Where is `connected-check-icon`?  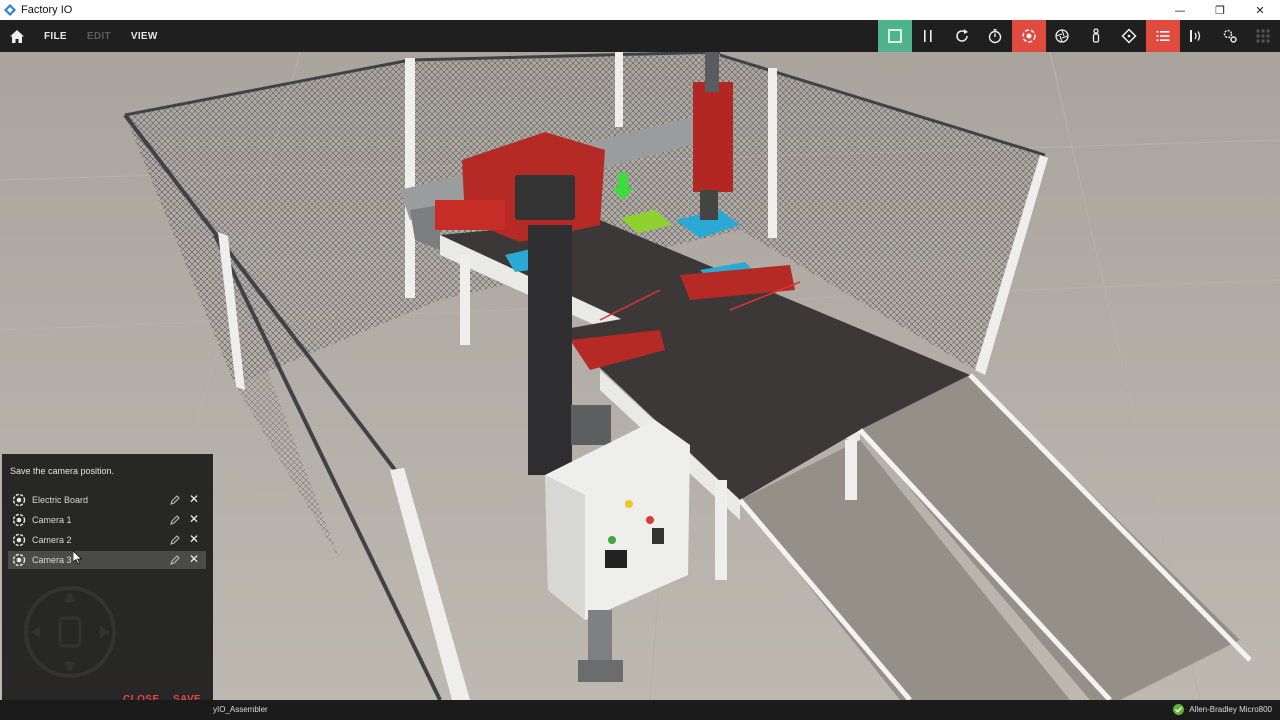 connected-check-icon is located at coordinates (1179, 709).